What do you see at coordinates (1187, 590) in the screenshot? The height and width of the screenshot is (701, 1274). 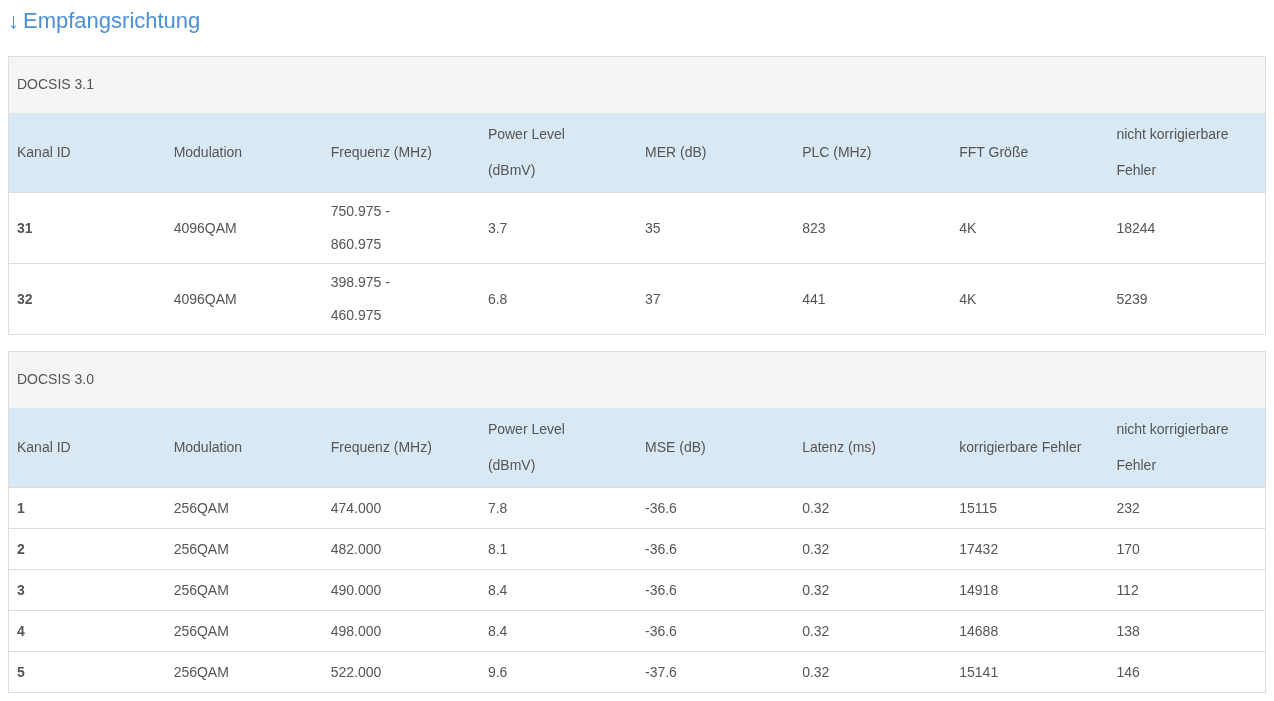 I see `table-cell: 112` at bounding box center [1187, 590].